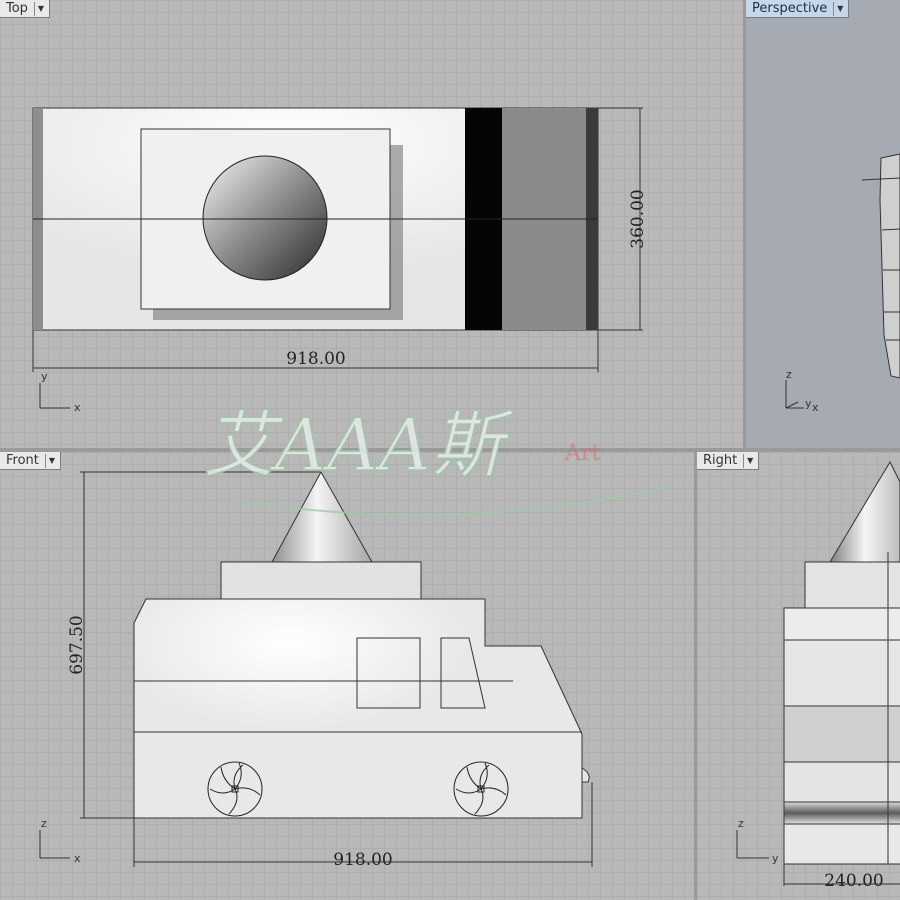 The height and width of the screenshot is (900, 900). What do you see at coordinates (60, 392) in the screenshot?
I see `axis-gizmo-top: y x` at bounding box center [60, 392].